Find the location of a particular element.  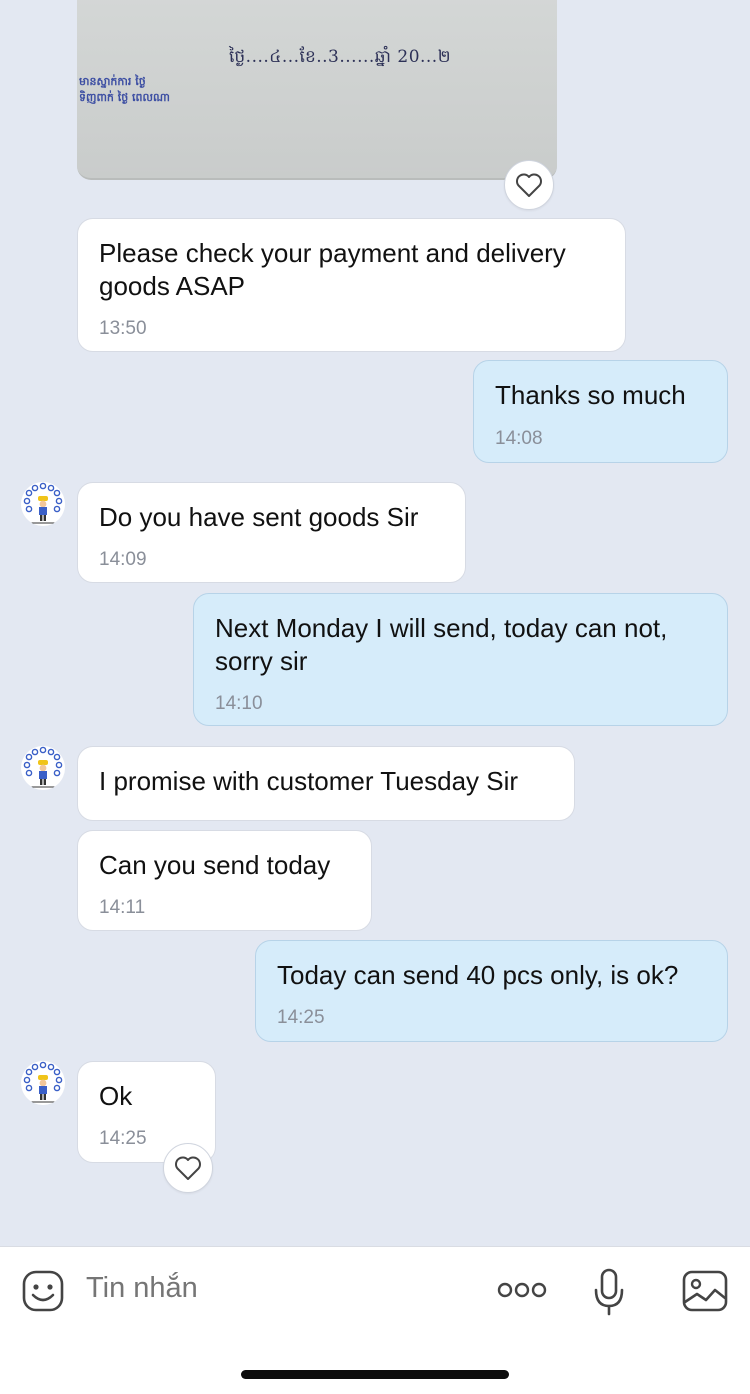

image-stamp-line: មានស្នាក់ការ ថ្ងៃ is located at coordinates (112, 81).